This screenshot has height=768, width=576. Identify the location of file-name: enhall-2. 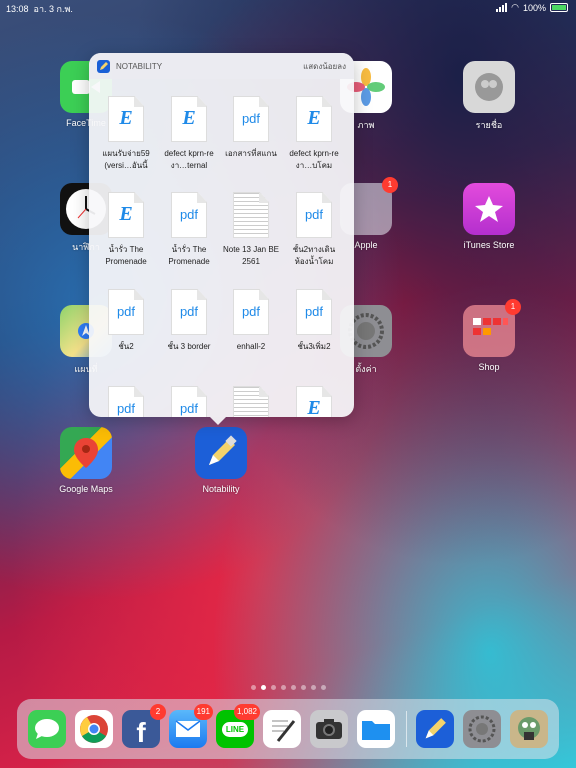
(251, 346).